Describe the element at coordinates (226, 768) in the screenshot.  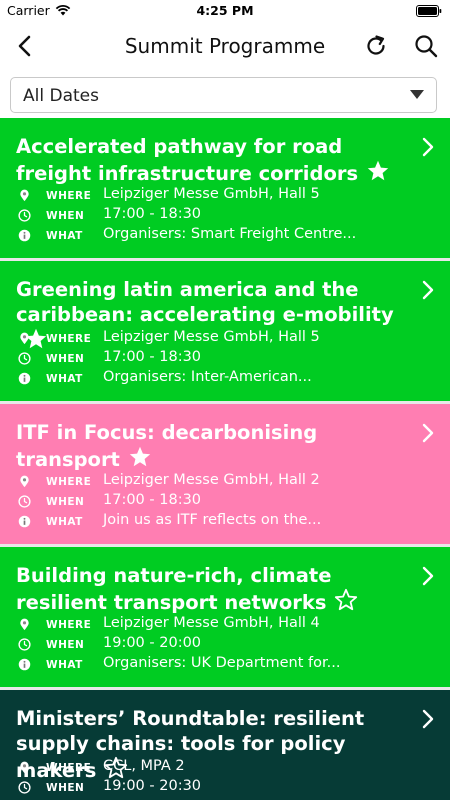
I see `session-where-row: WHERE CCL, MPA 2` at that location.